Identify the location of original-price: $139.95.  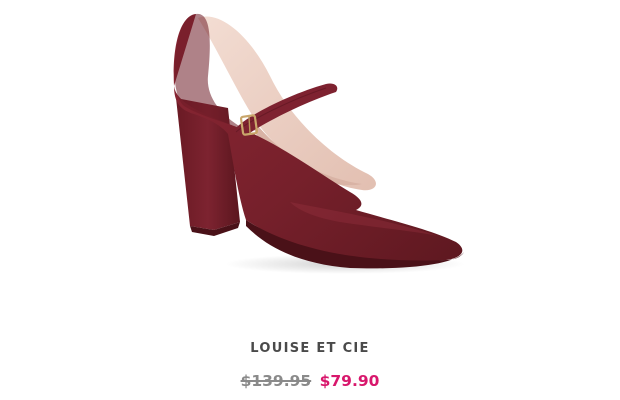
(276, 381).